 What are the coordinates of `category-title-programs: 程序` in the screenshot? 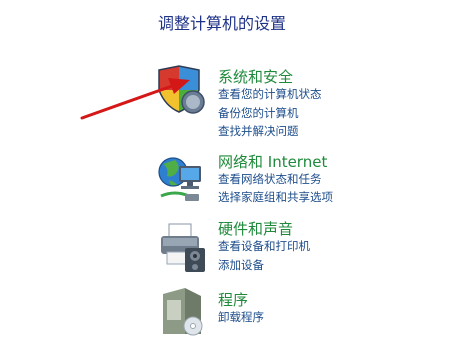 It's located at (233, 299).